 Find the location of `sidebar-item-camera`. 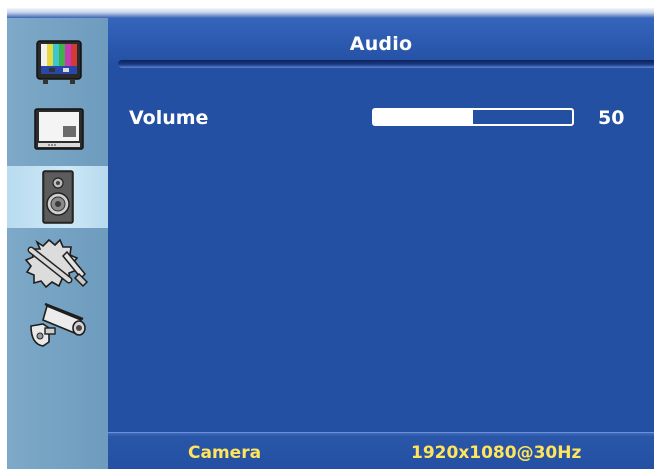

sidebar-item-camera is located at coordinates (57, 325).